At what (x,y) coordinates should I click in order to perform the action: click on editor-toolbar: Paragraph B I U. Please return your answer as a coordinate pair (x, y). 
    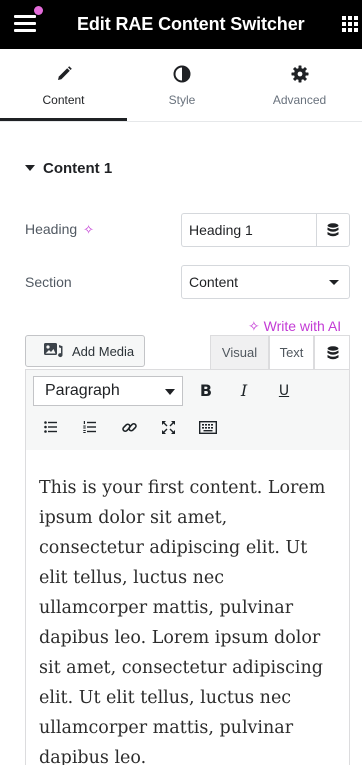
    Looking at the image, I should click on (187, 410).